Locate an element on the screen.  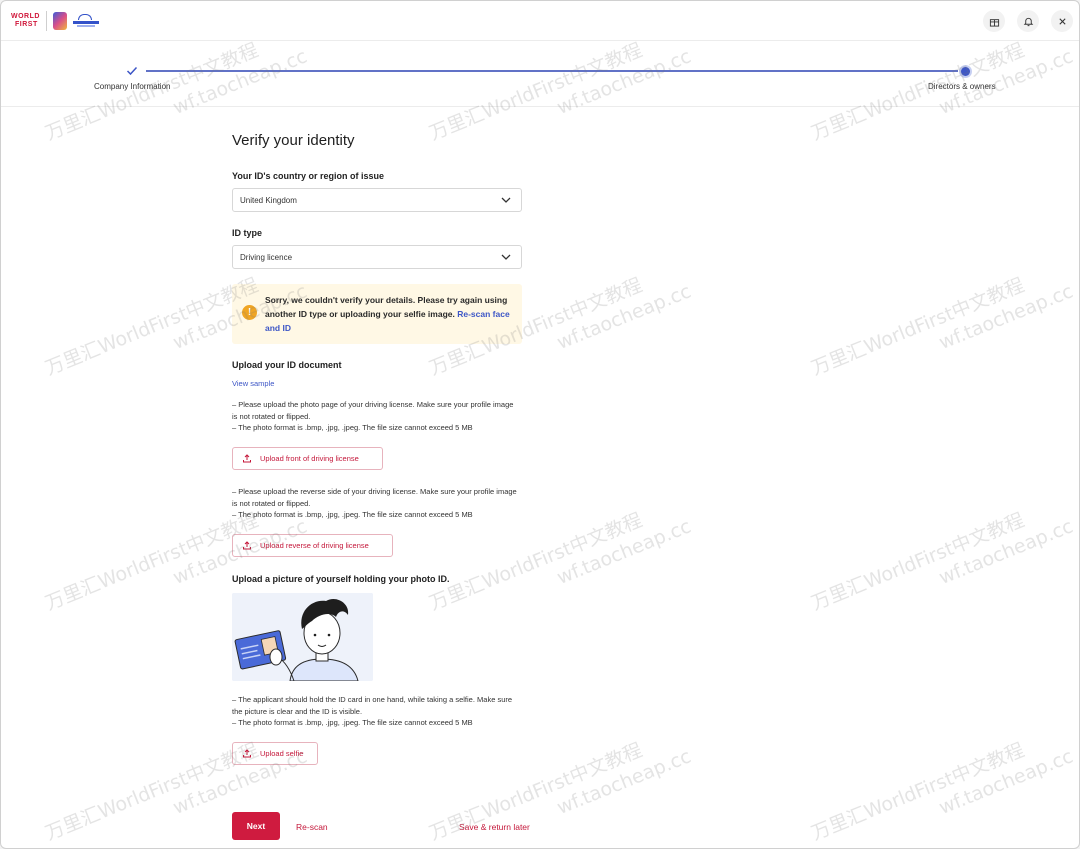
step-directors-owners: Directors & owners is located at coordinates (962, 86).